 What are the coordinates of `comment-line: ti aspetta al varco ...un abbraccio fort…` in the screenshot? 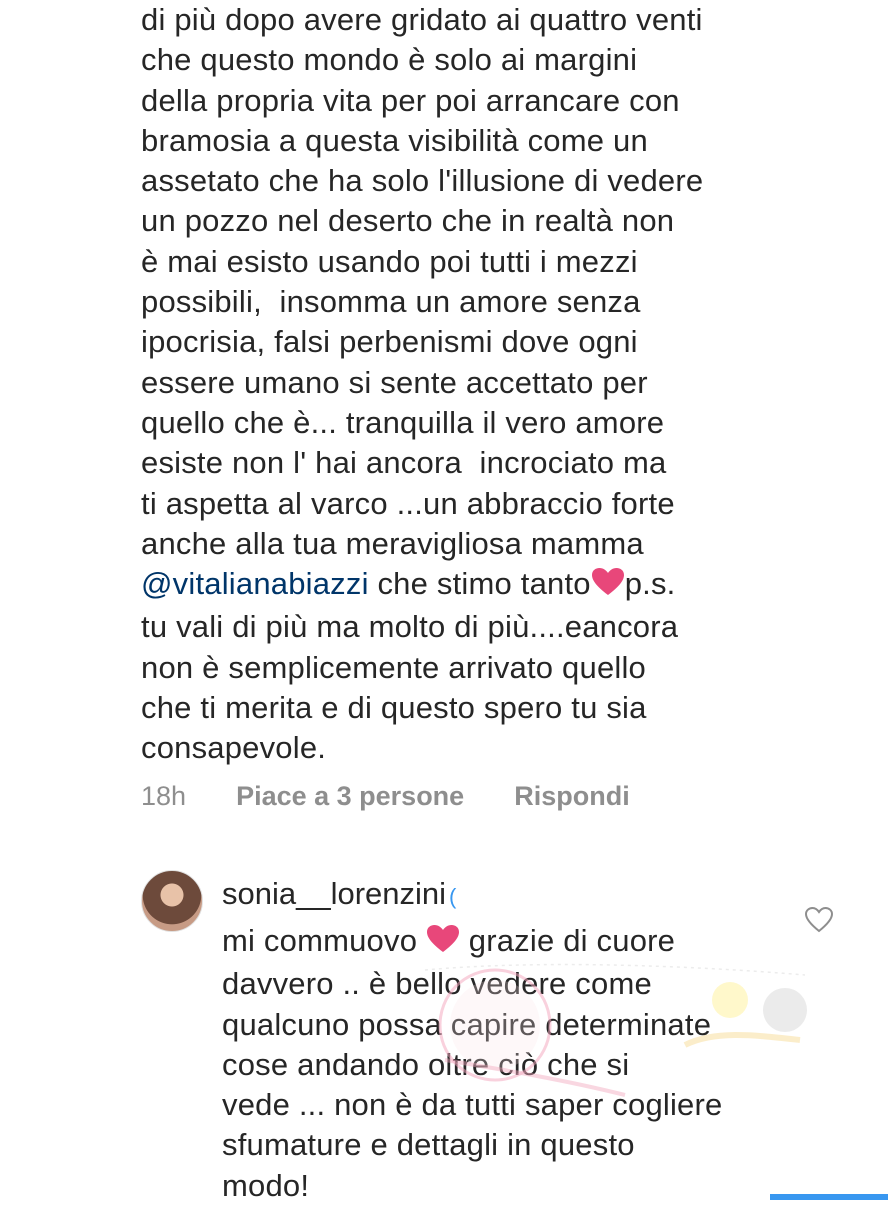 It's located at (408, 503).